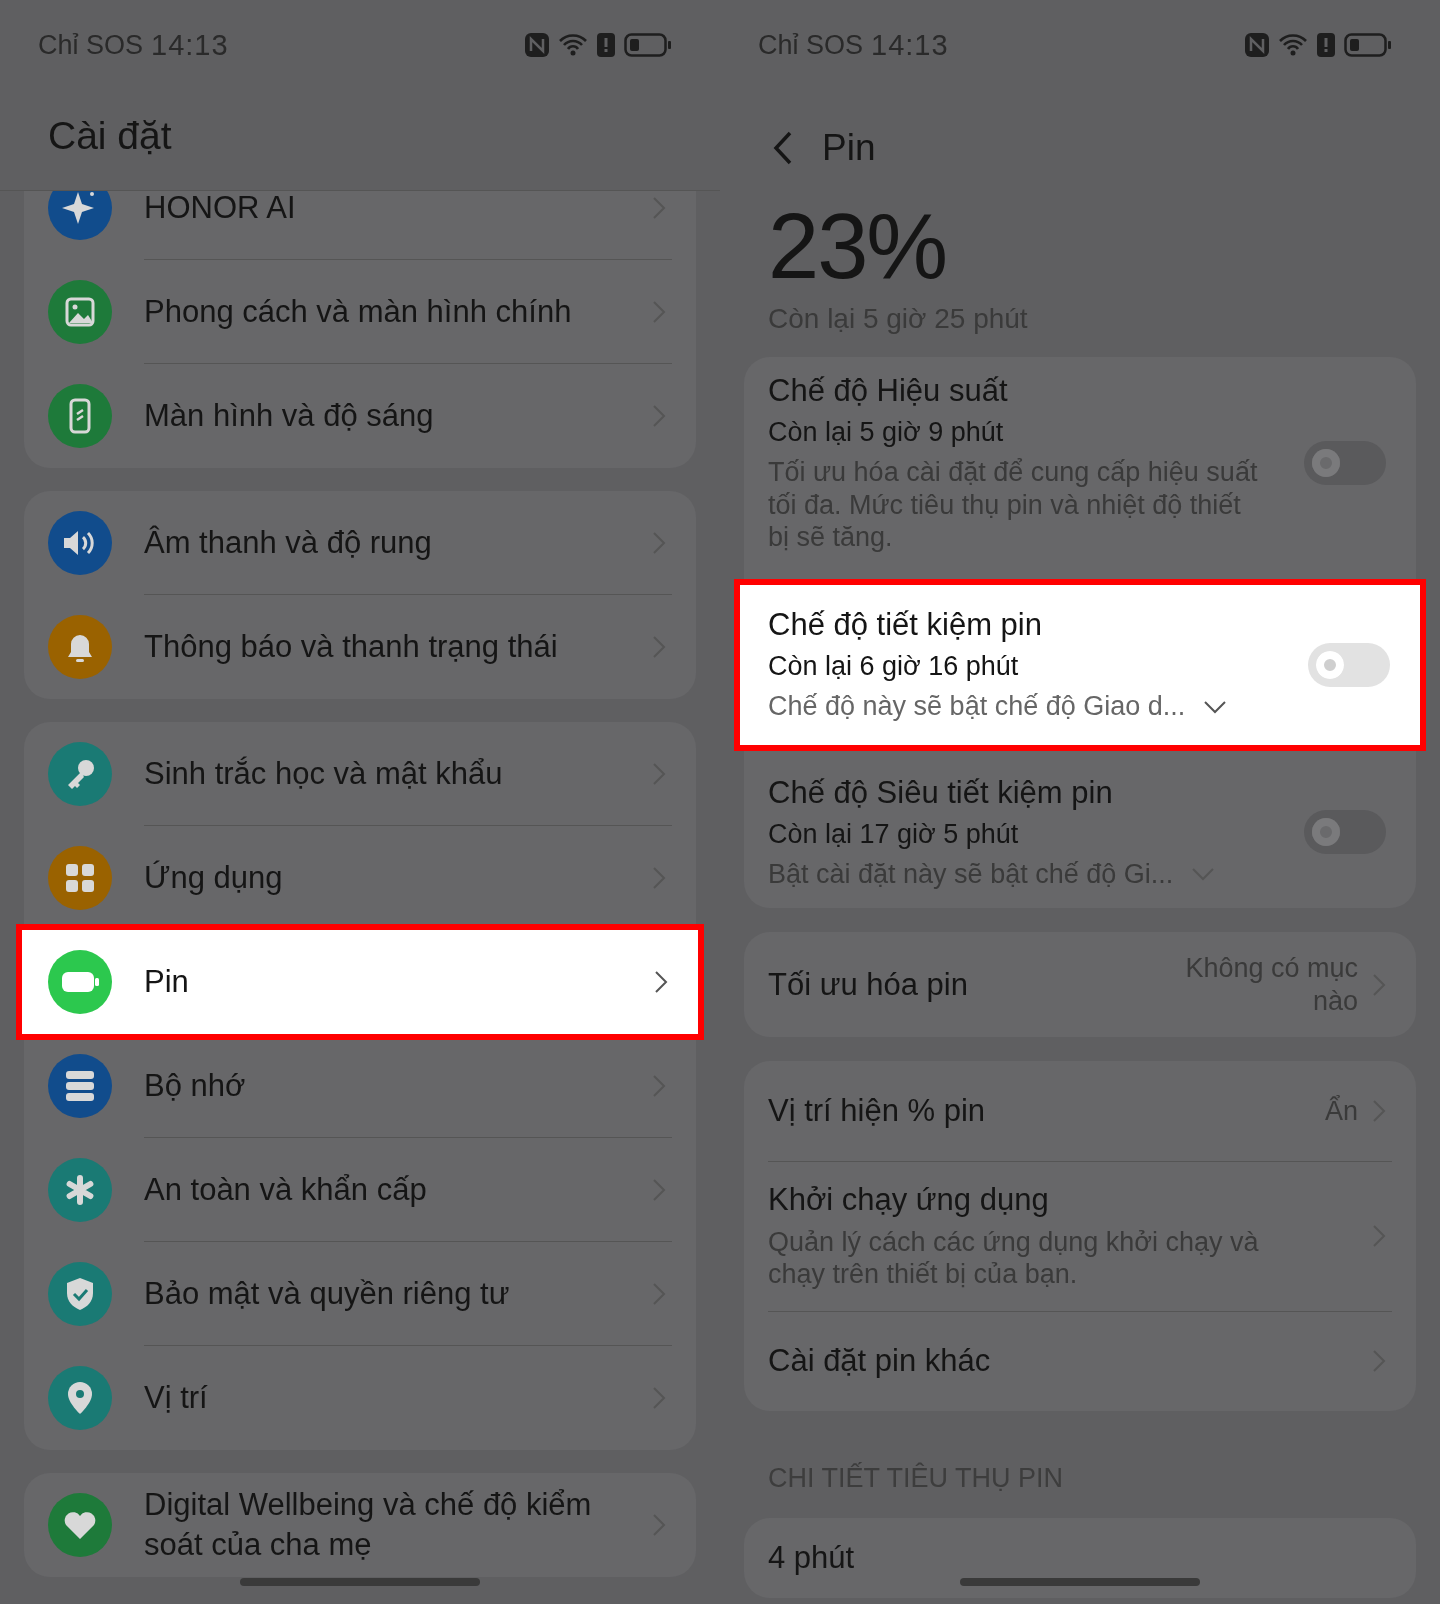 The height and width of the screenshot is (1604, 1440). I want to click on item-label: Phong cách và màn hình chính, so click(358, 311).